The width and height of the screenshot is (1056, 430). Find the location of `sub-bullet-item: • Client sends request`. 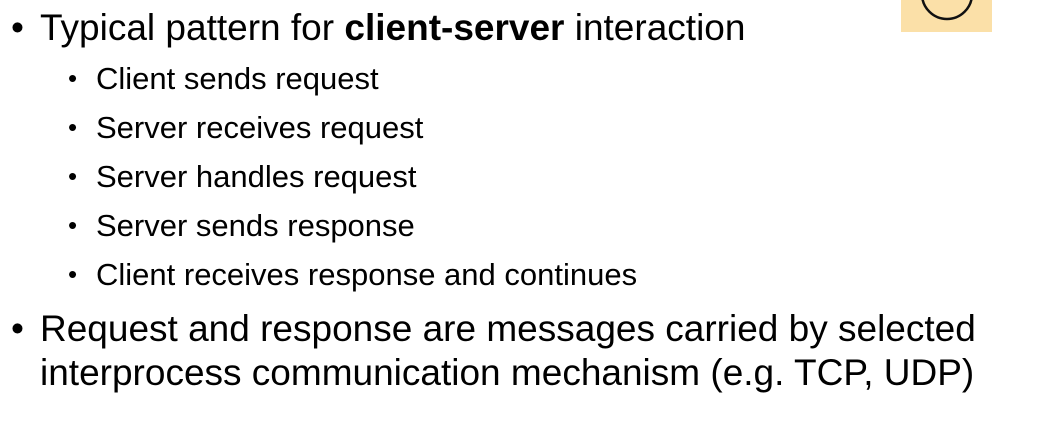

sub-bullet-item: • Client sends request is located at coordinates (528, 78).